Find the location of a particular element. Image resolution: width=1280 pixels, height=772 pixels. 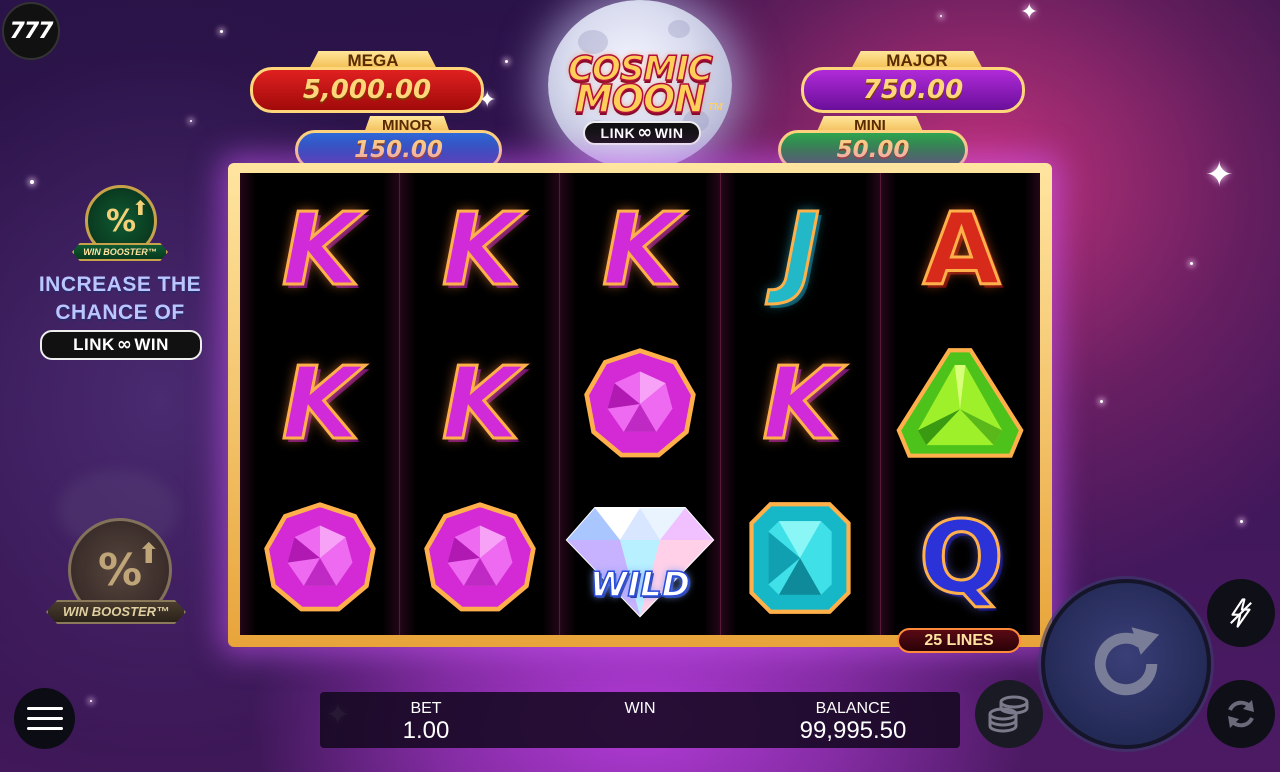

trademark-mark: TM is located at coordinates (715, 107).